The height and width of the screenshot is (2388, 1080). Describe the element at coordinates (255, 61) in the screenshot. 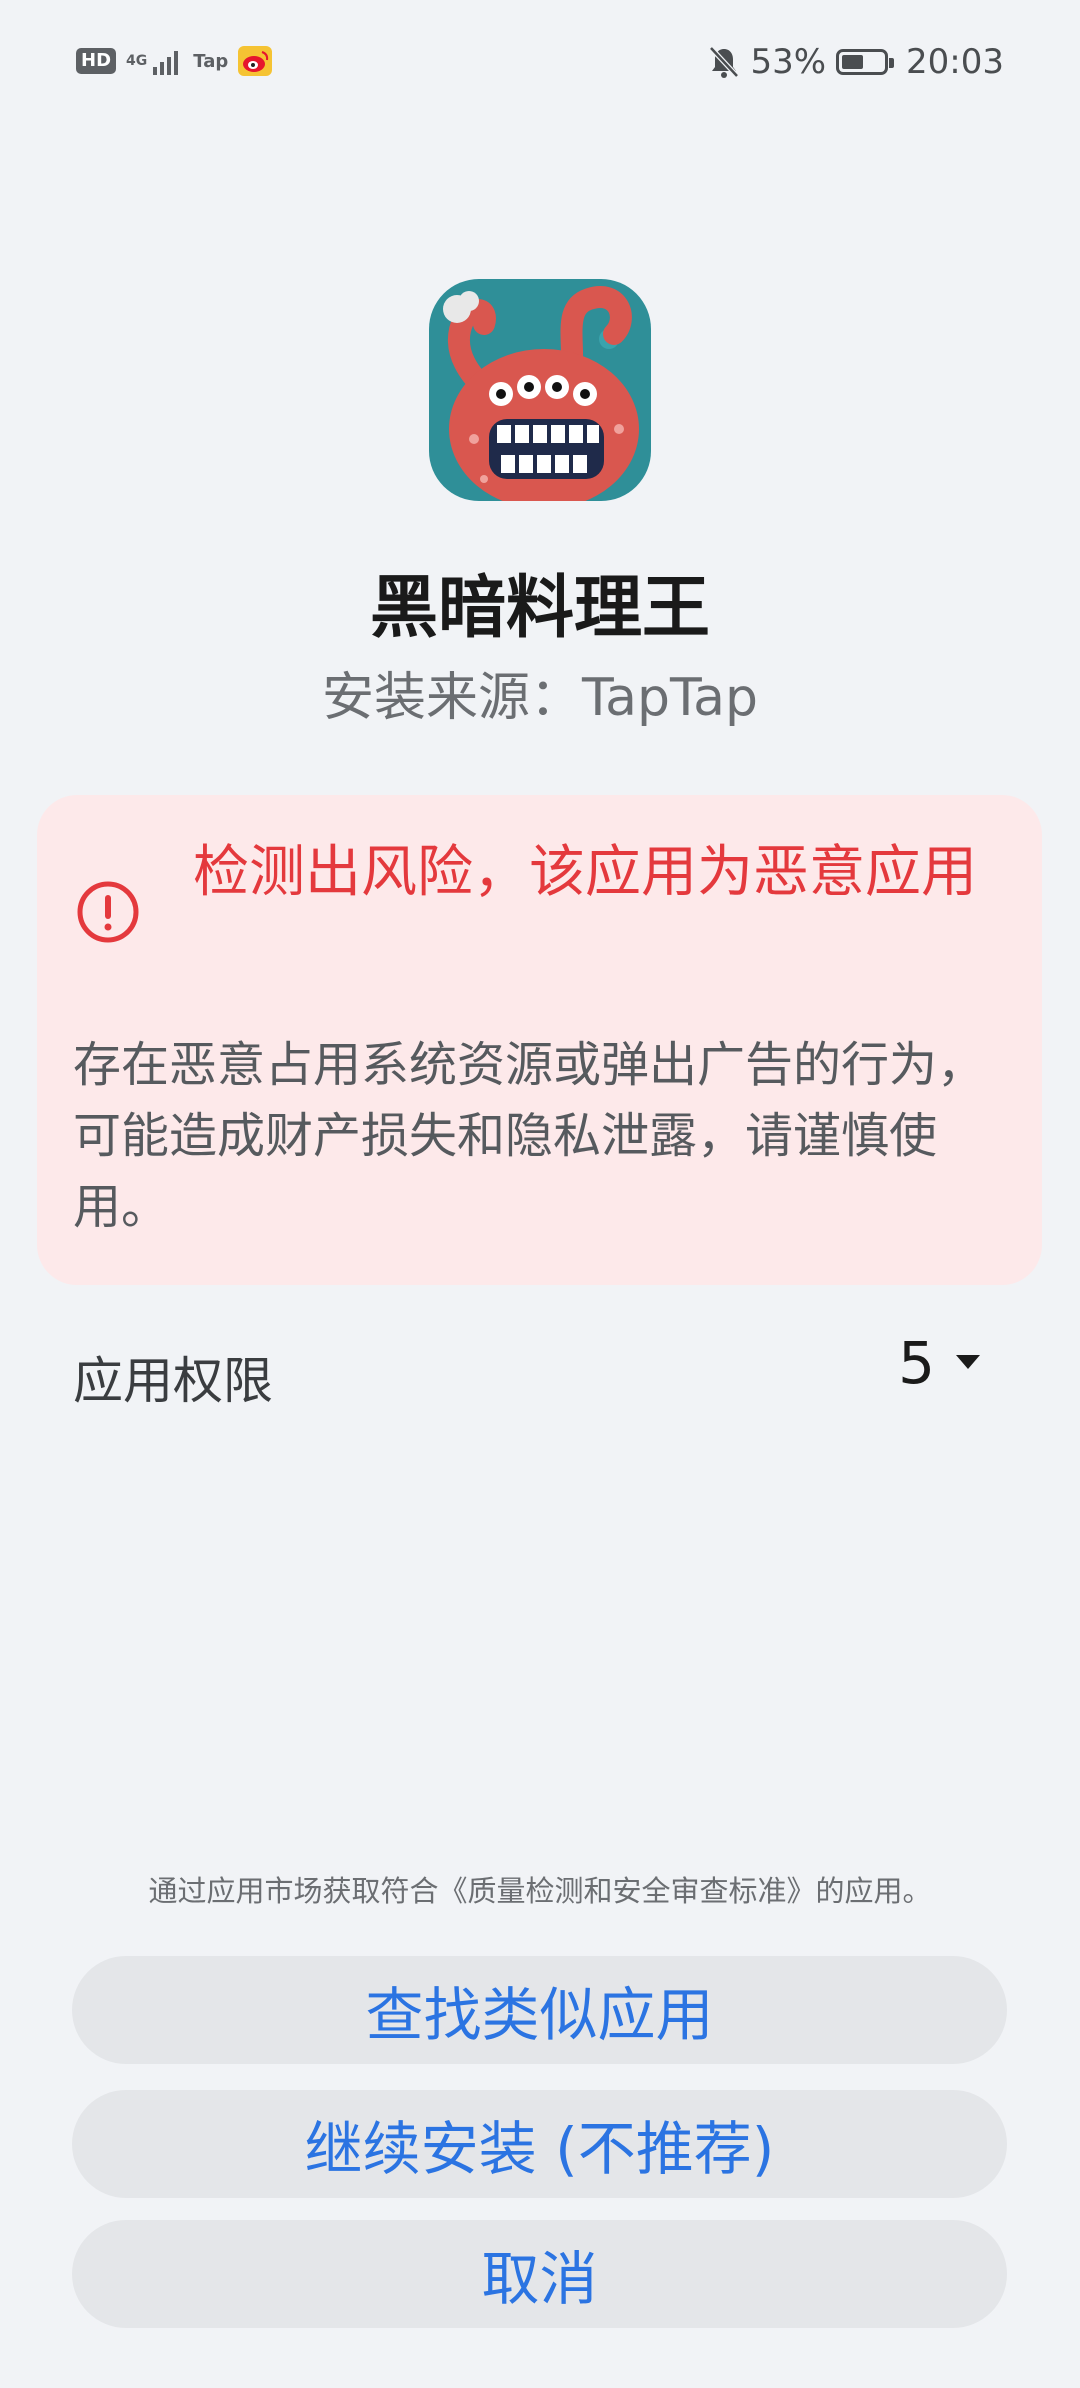

I see `weibo-icon` at that location.